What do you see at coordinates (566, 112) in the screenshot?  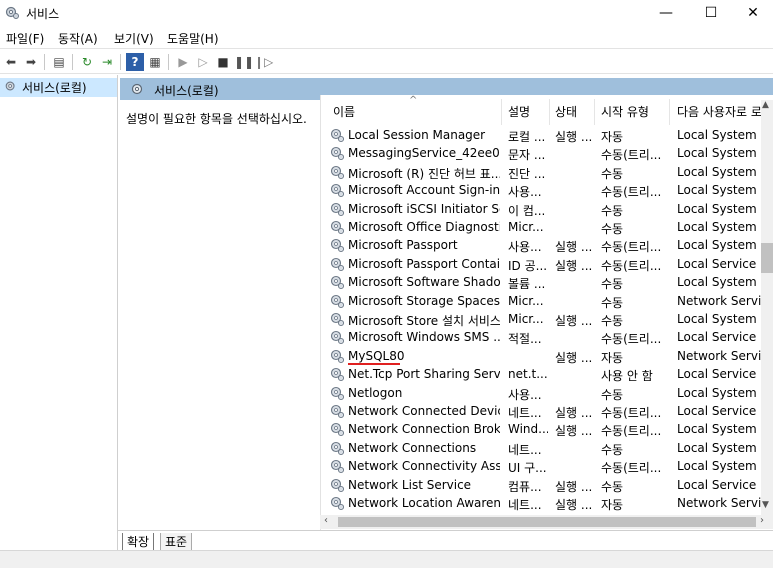 I see `column-header-status: 상태` at bounding box center [566, 112].